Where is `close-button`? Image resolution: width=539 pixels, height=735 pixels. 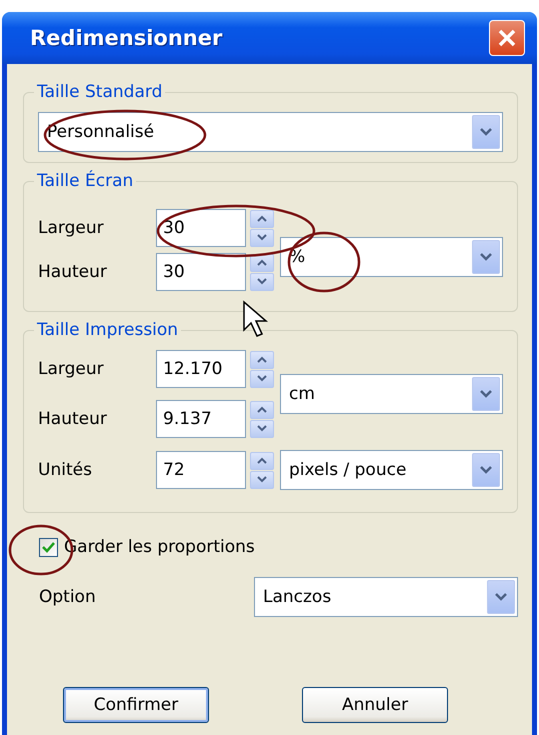
close-button is located at coordinates (507, 38).